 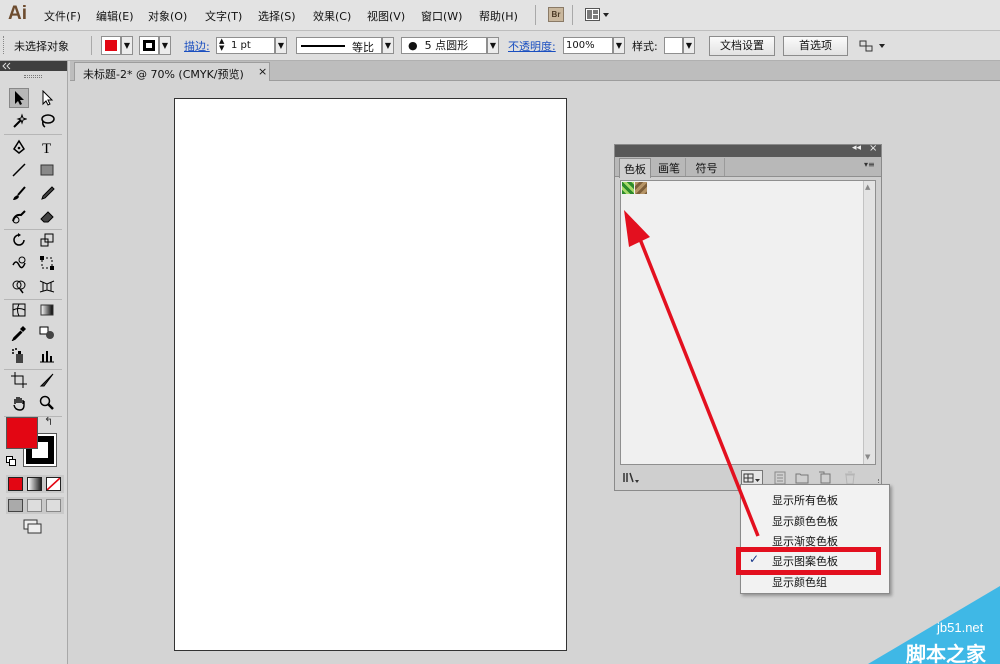 I want to click on swatch-options-button, so click(x=780, y=478).